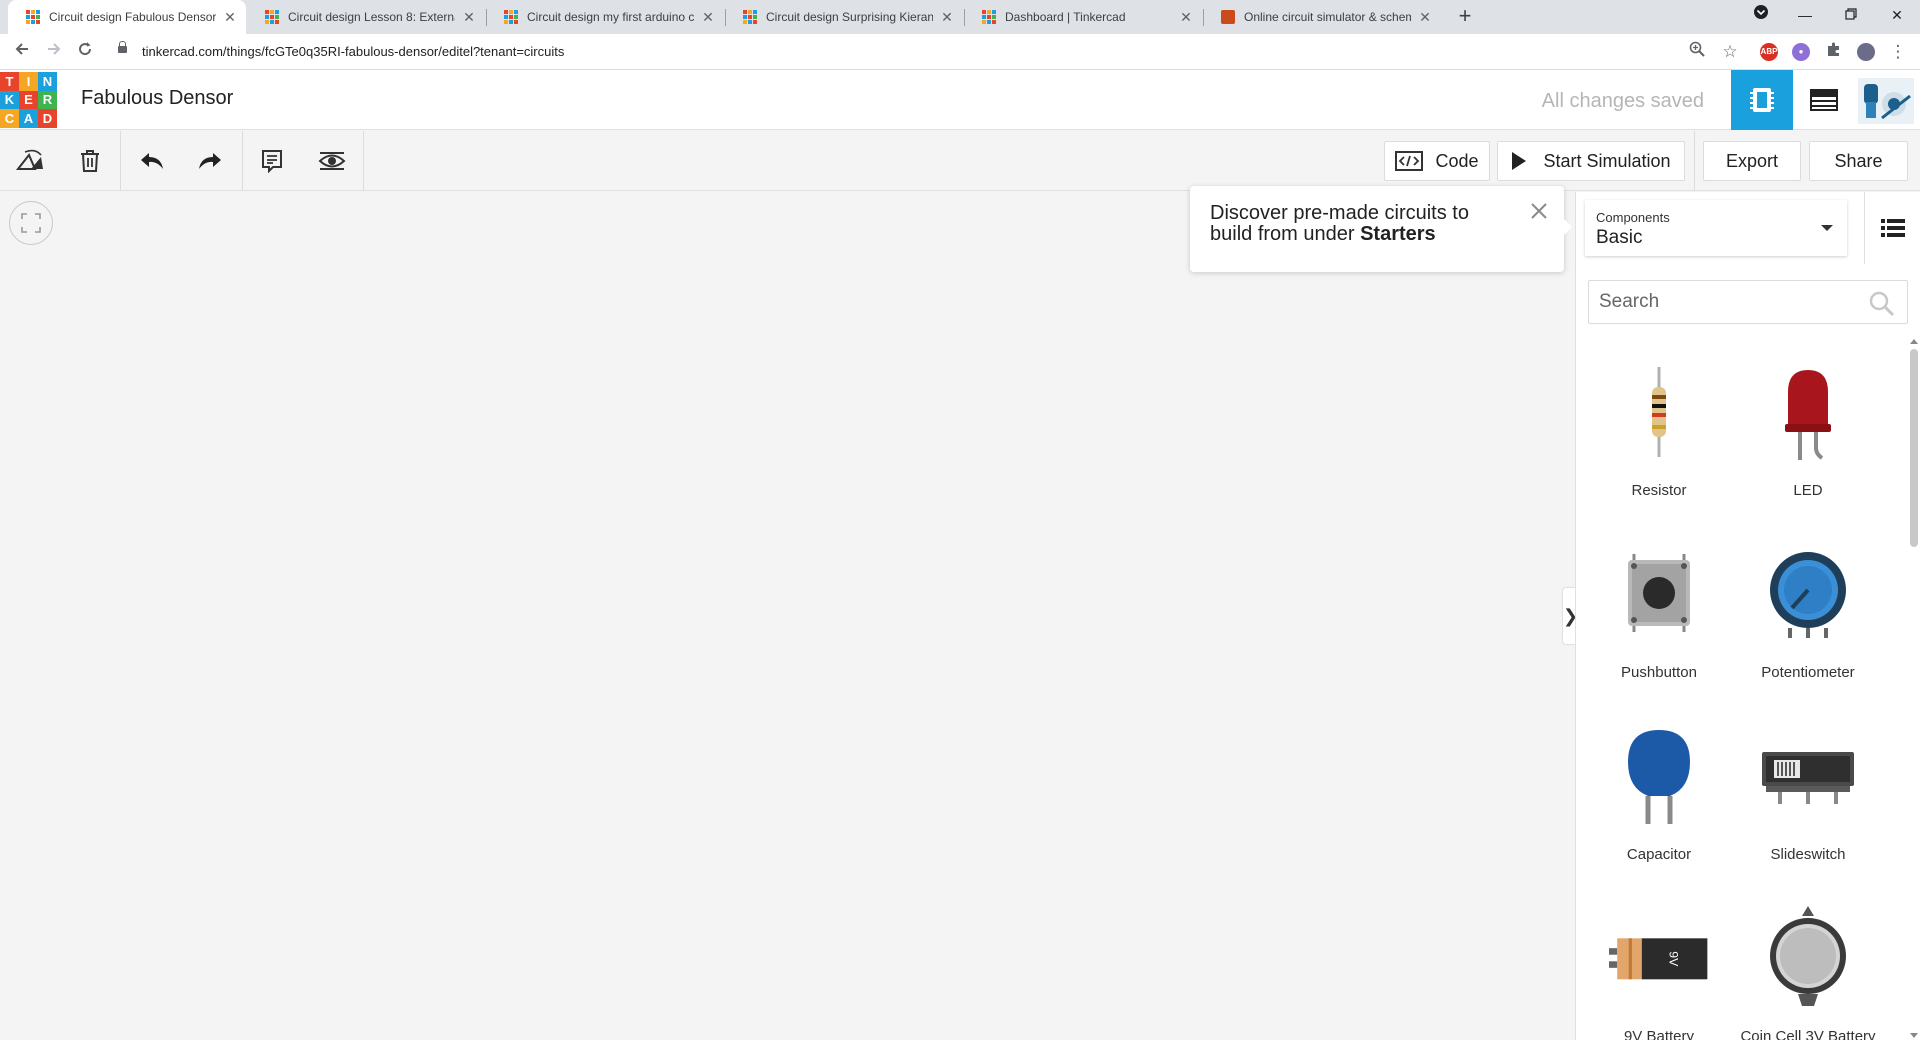 This screenshot has height=1040, width=1920. Describe the element at coordinates (1805, 15) in the screenshot. I see `minimize-icon: —` at that location.